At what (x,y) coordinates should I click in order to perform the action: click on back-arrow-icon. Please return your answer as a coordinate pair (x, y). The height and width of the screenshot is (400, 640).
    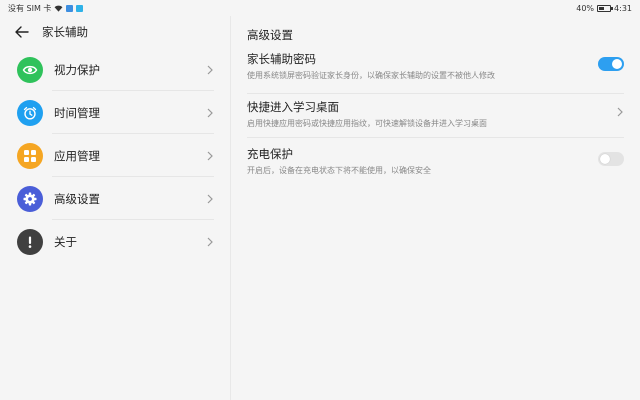
    Looking at the image, I should click on (22, 32).